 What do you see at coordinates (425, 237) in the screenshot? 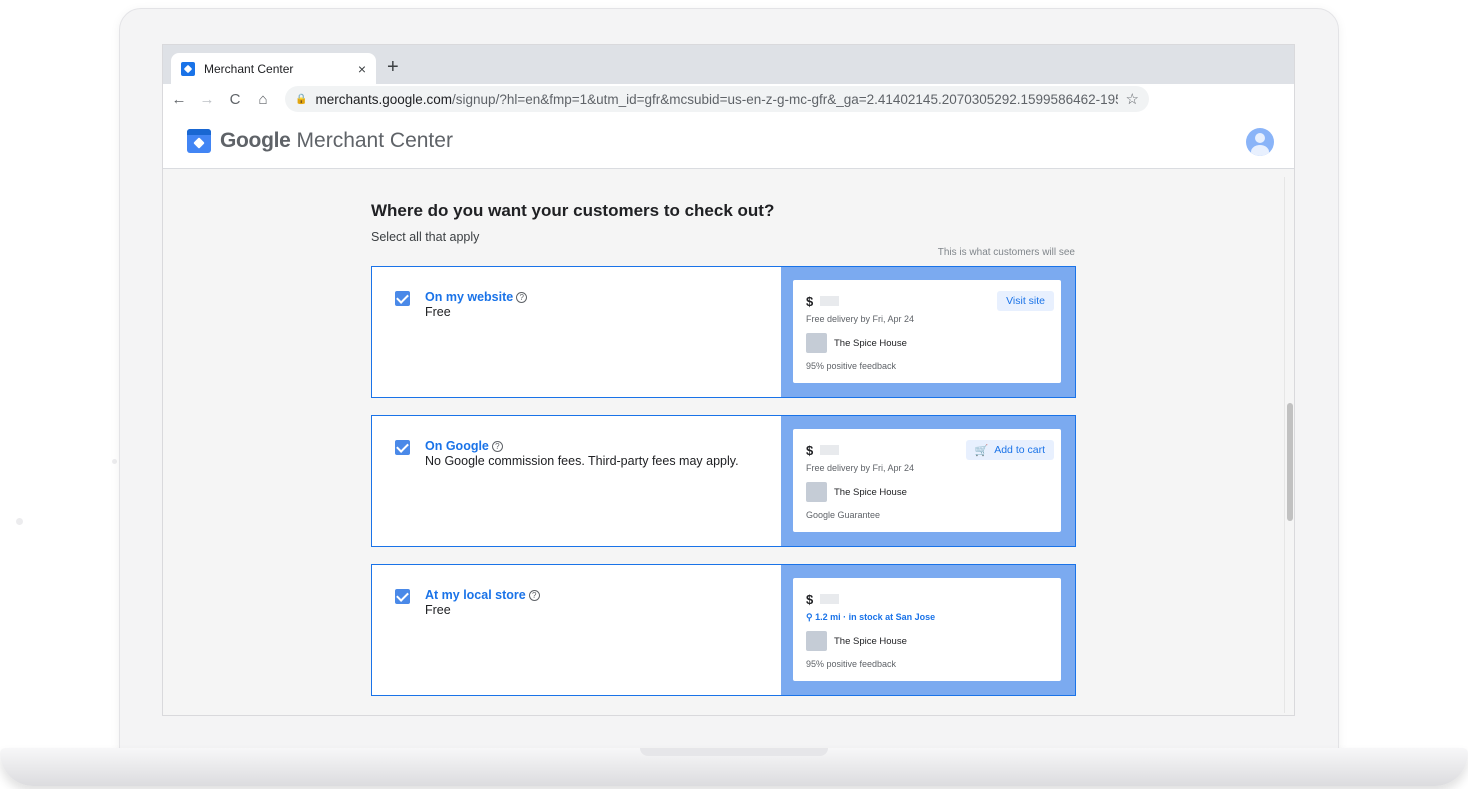
I see `page-subtitle: Select all that apply` at bounding box center [425, 237].